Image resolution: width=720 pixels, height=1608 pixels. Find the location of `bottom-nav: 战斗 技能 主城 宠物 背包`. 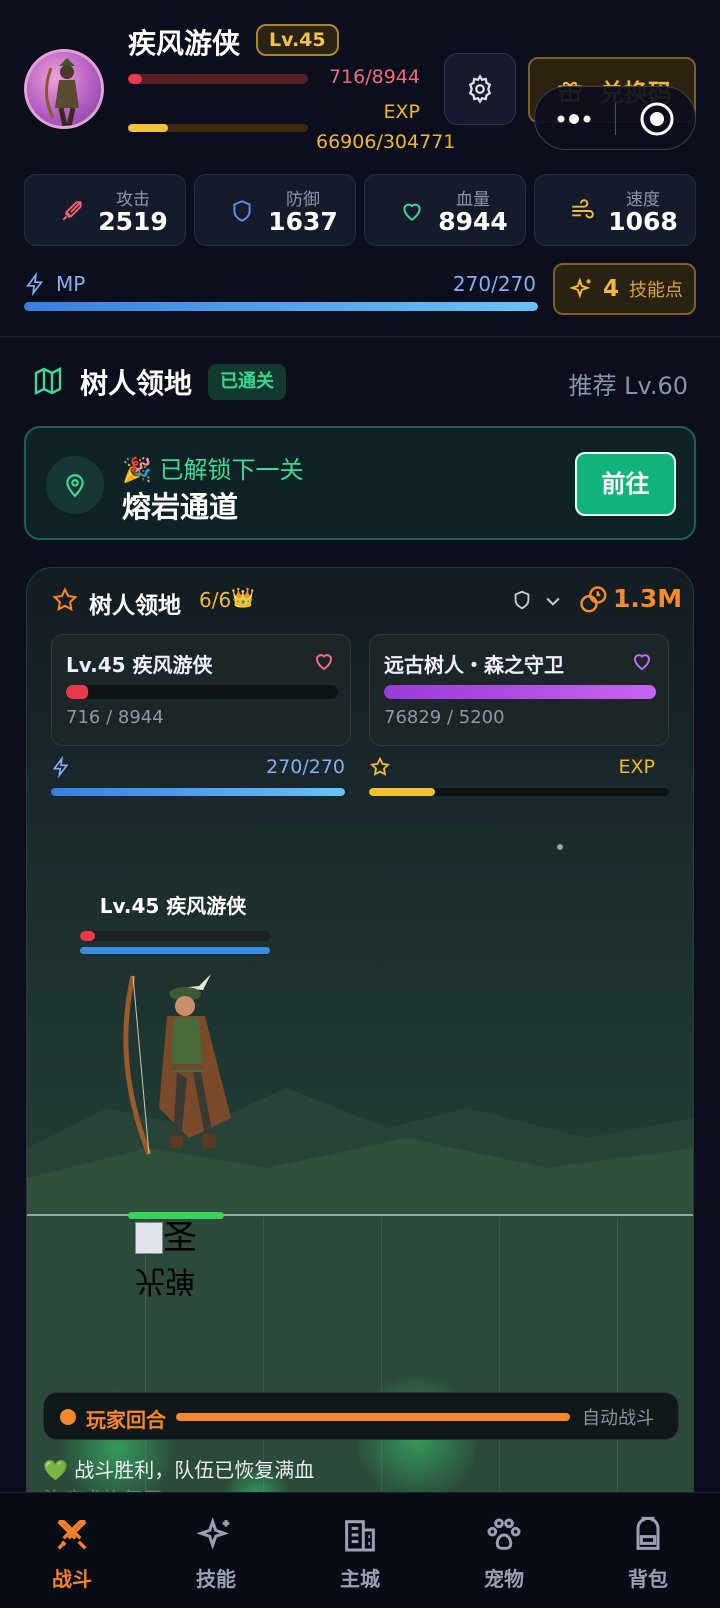

bottom-nav: 战斗 技能 主城 宠物 背包 is located at coordinates (360, 1550).